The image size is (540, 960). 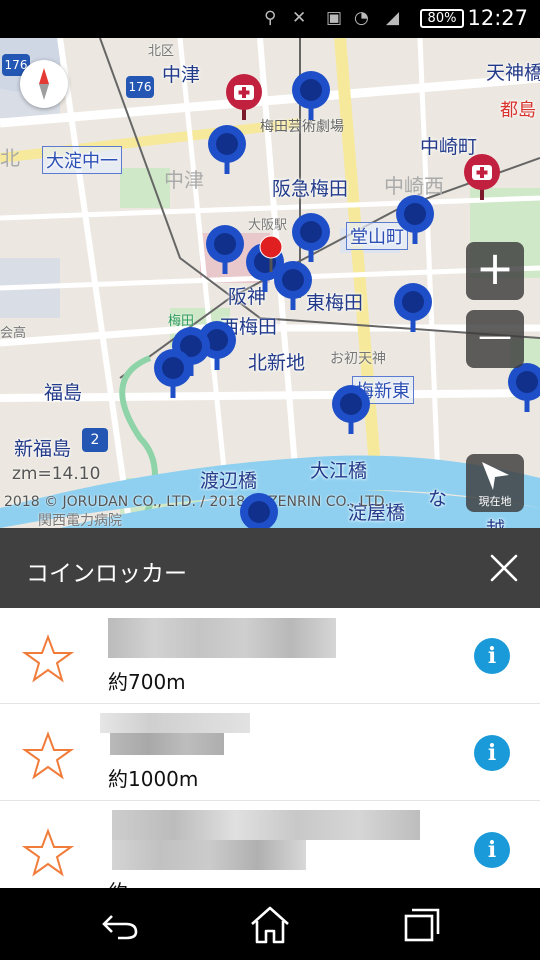 I want to click on zoom-in-button: +, so click(x=495, y=271).